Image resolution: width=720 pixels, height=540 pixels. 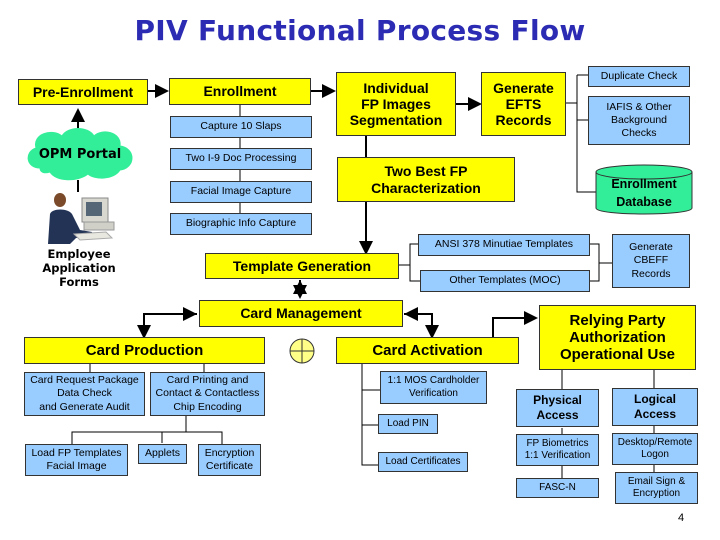 I want to click on ansi-378-templates-box: ANSI 378 Minutiae Templates, so click(x=504, y=245).